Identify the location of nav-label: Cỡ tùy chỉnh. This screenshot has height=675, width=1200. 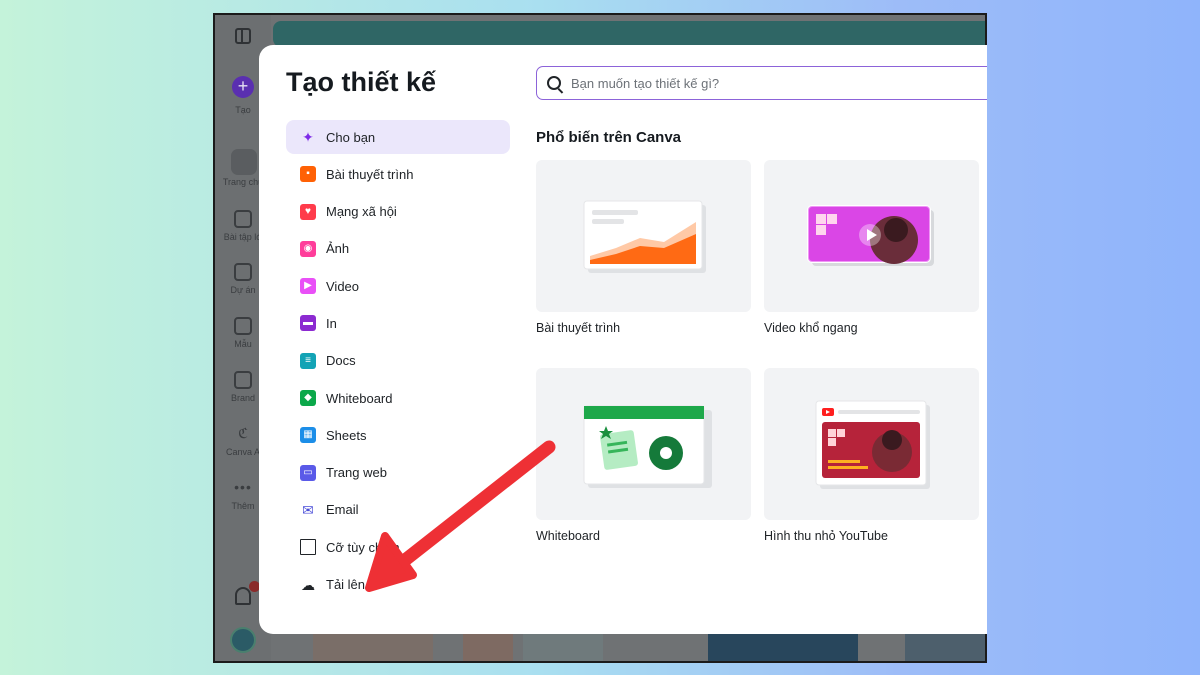
(363, 547).